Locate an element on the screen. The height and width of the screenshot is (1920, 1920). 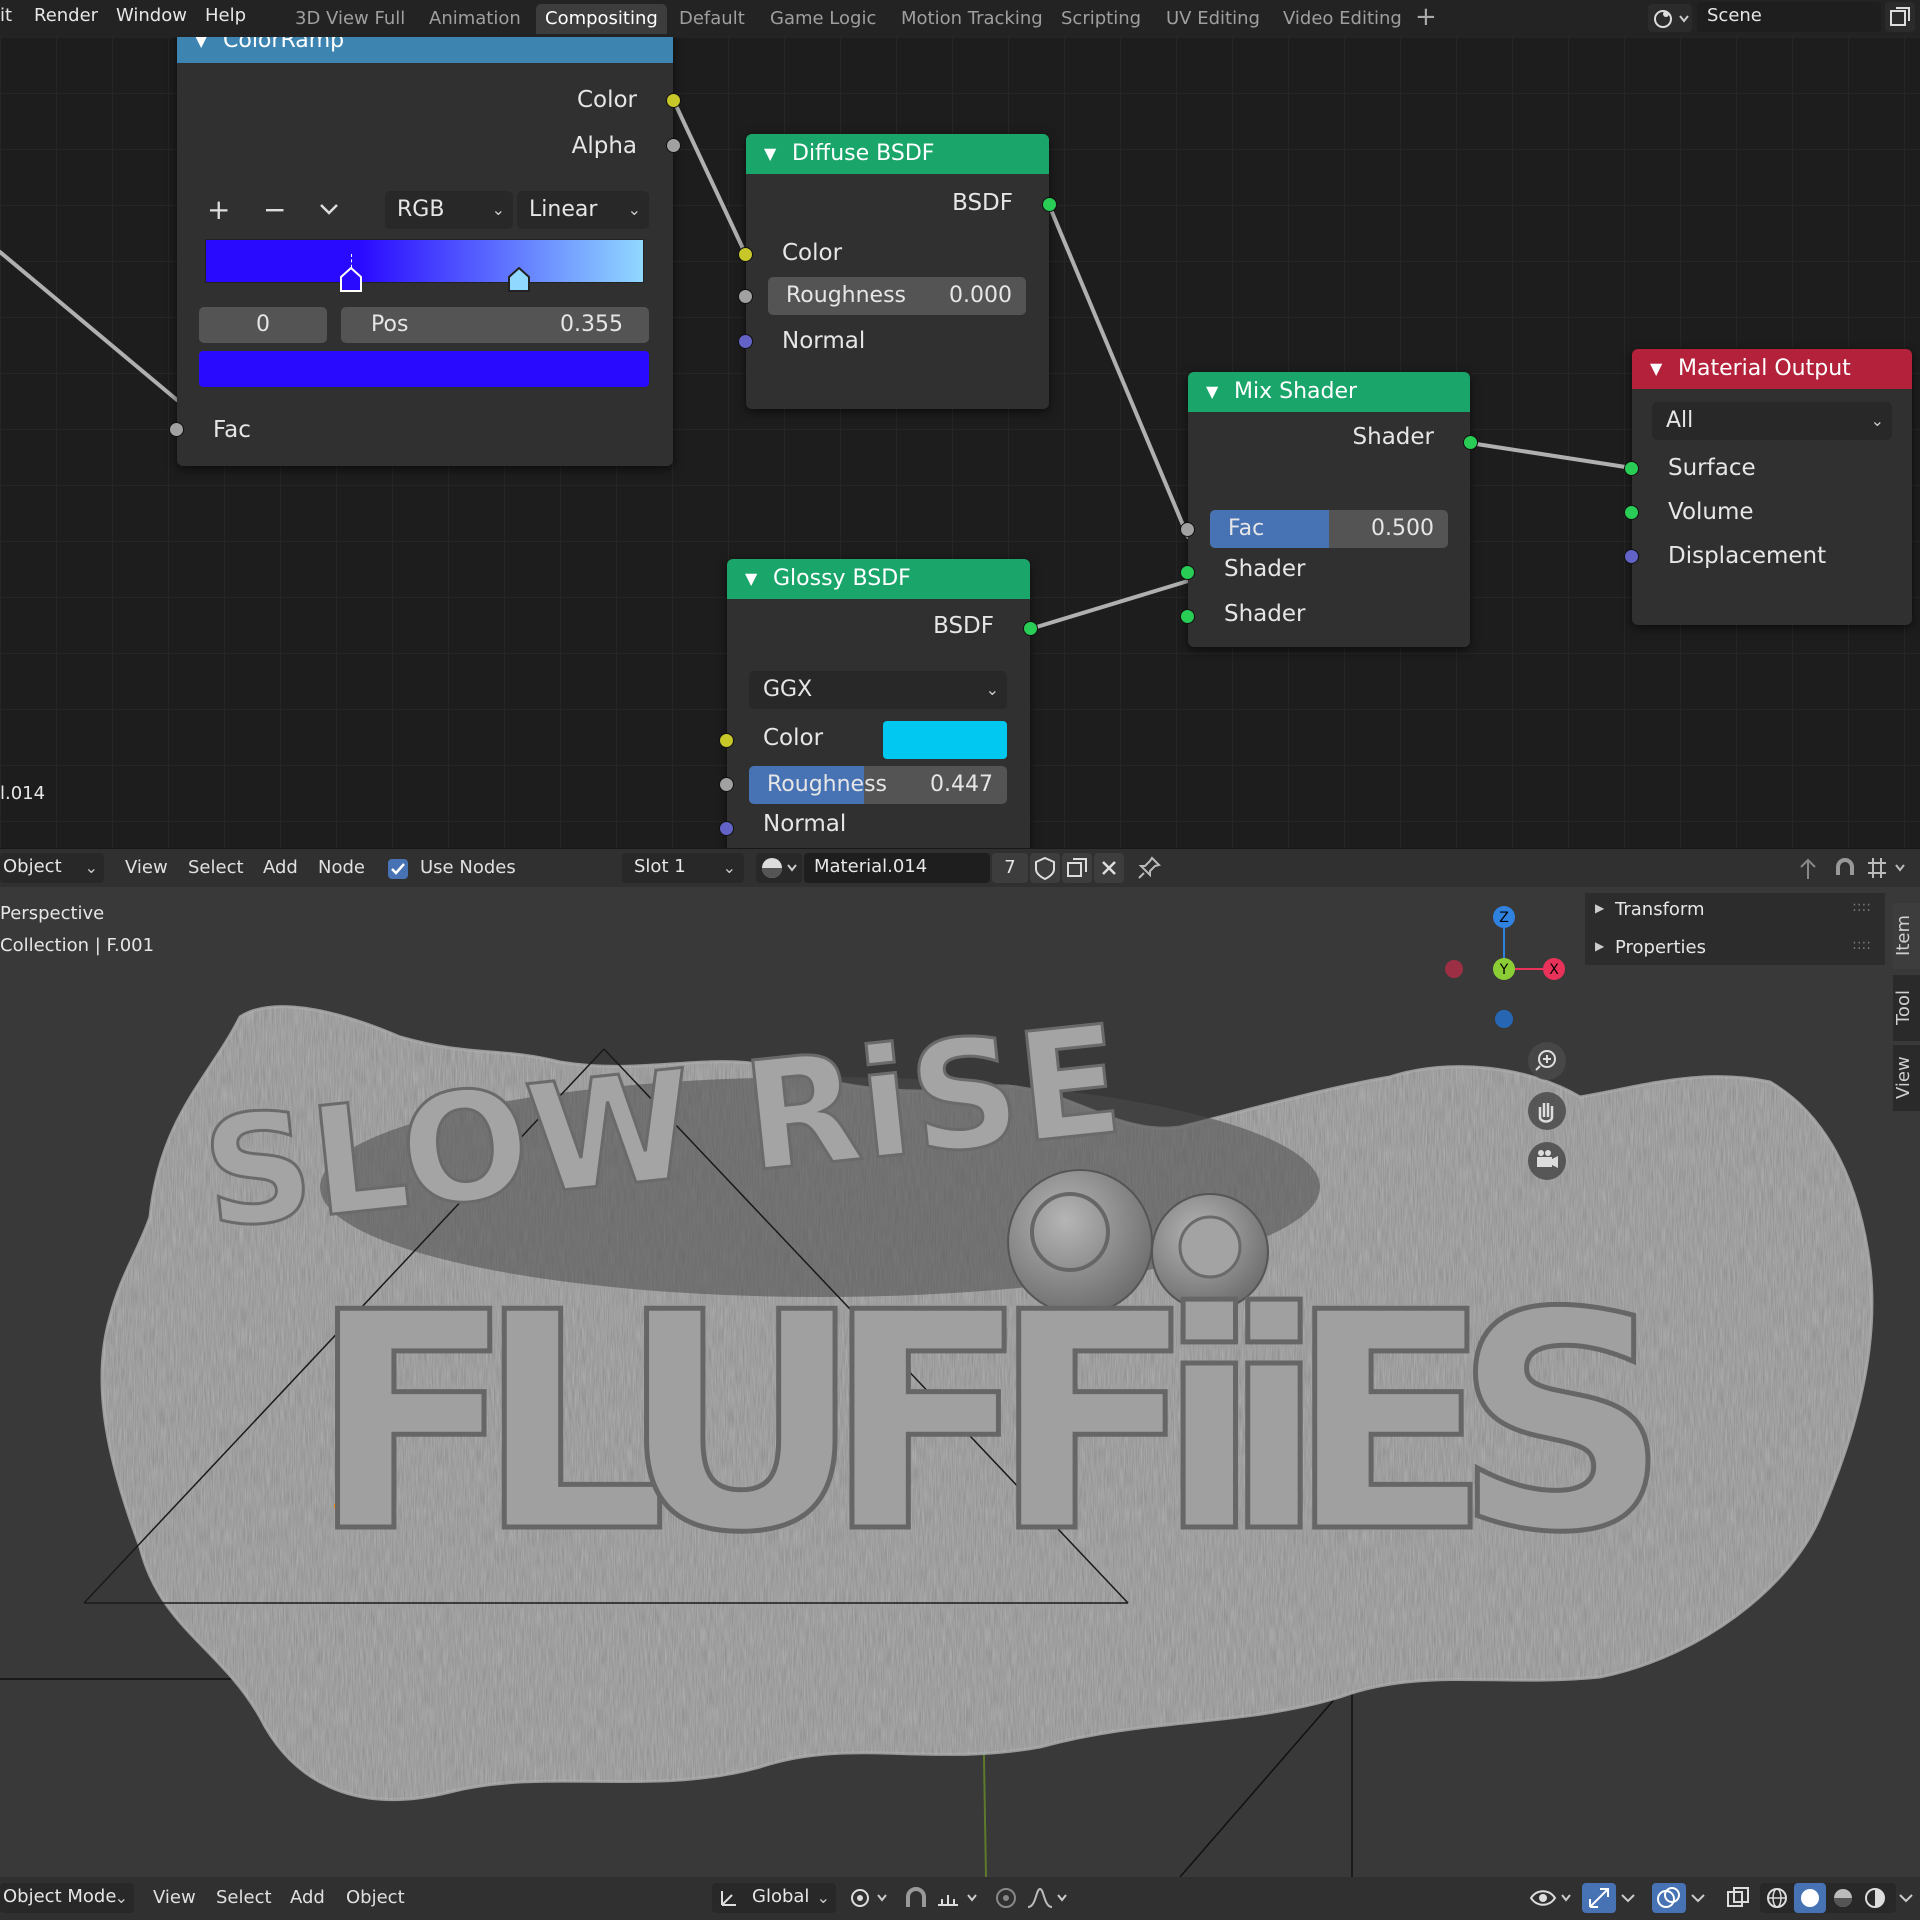
colorramp-alpha-socket is located at coordinates (673, 145).